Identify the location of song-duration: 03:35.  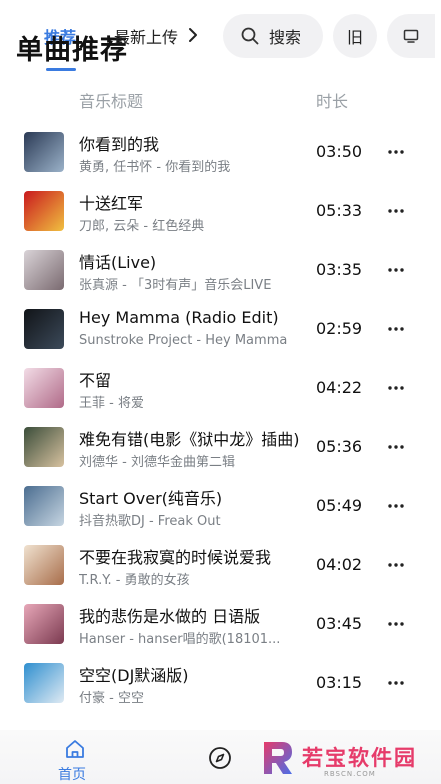
(339, 269).